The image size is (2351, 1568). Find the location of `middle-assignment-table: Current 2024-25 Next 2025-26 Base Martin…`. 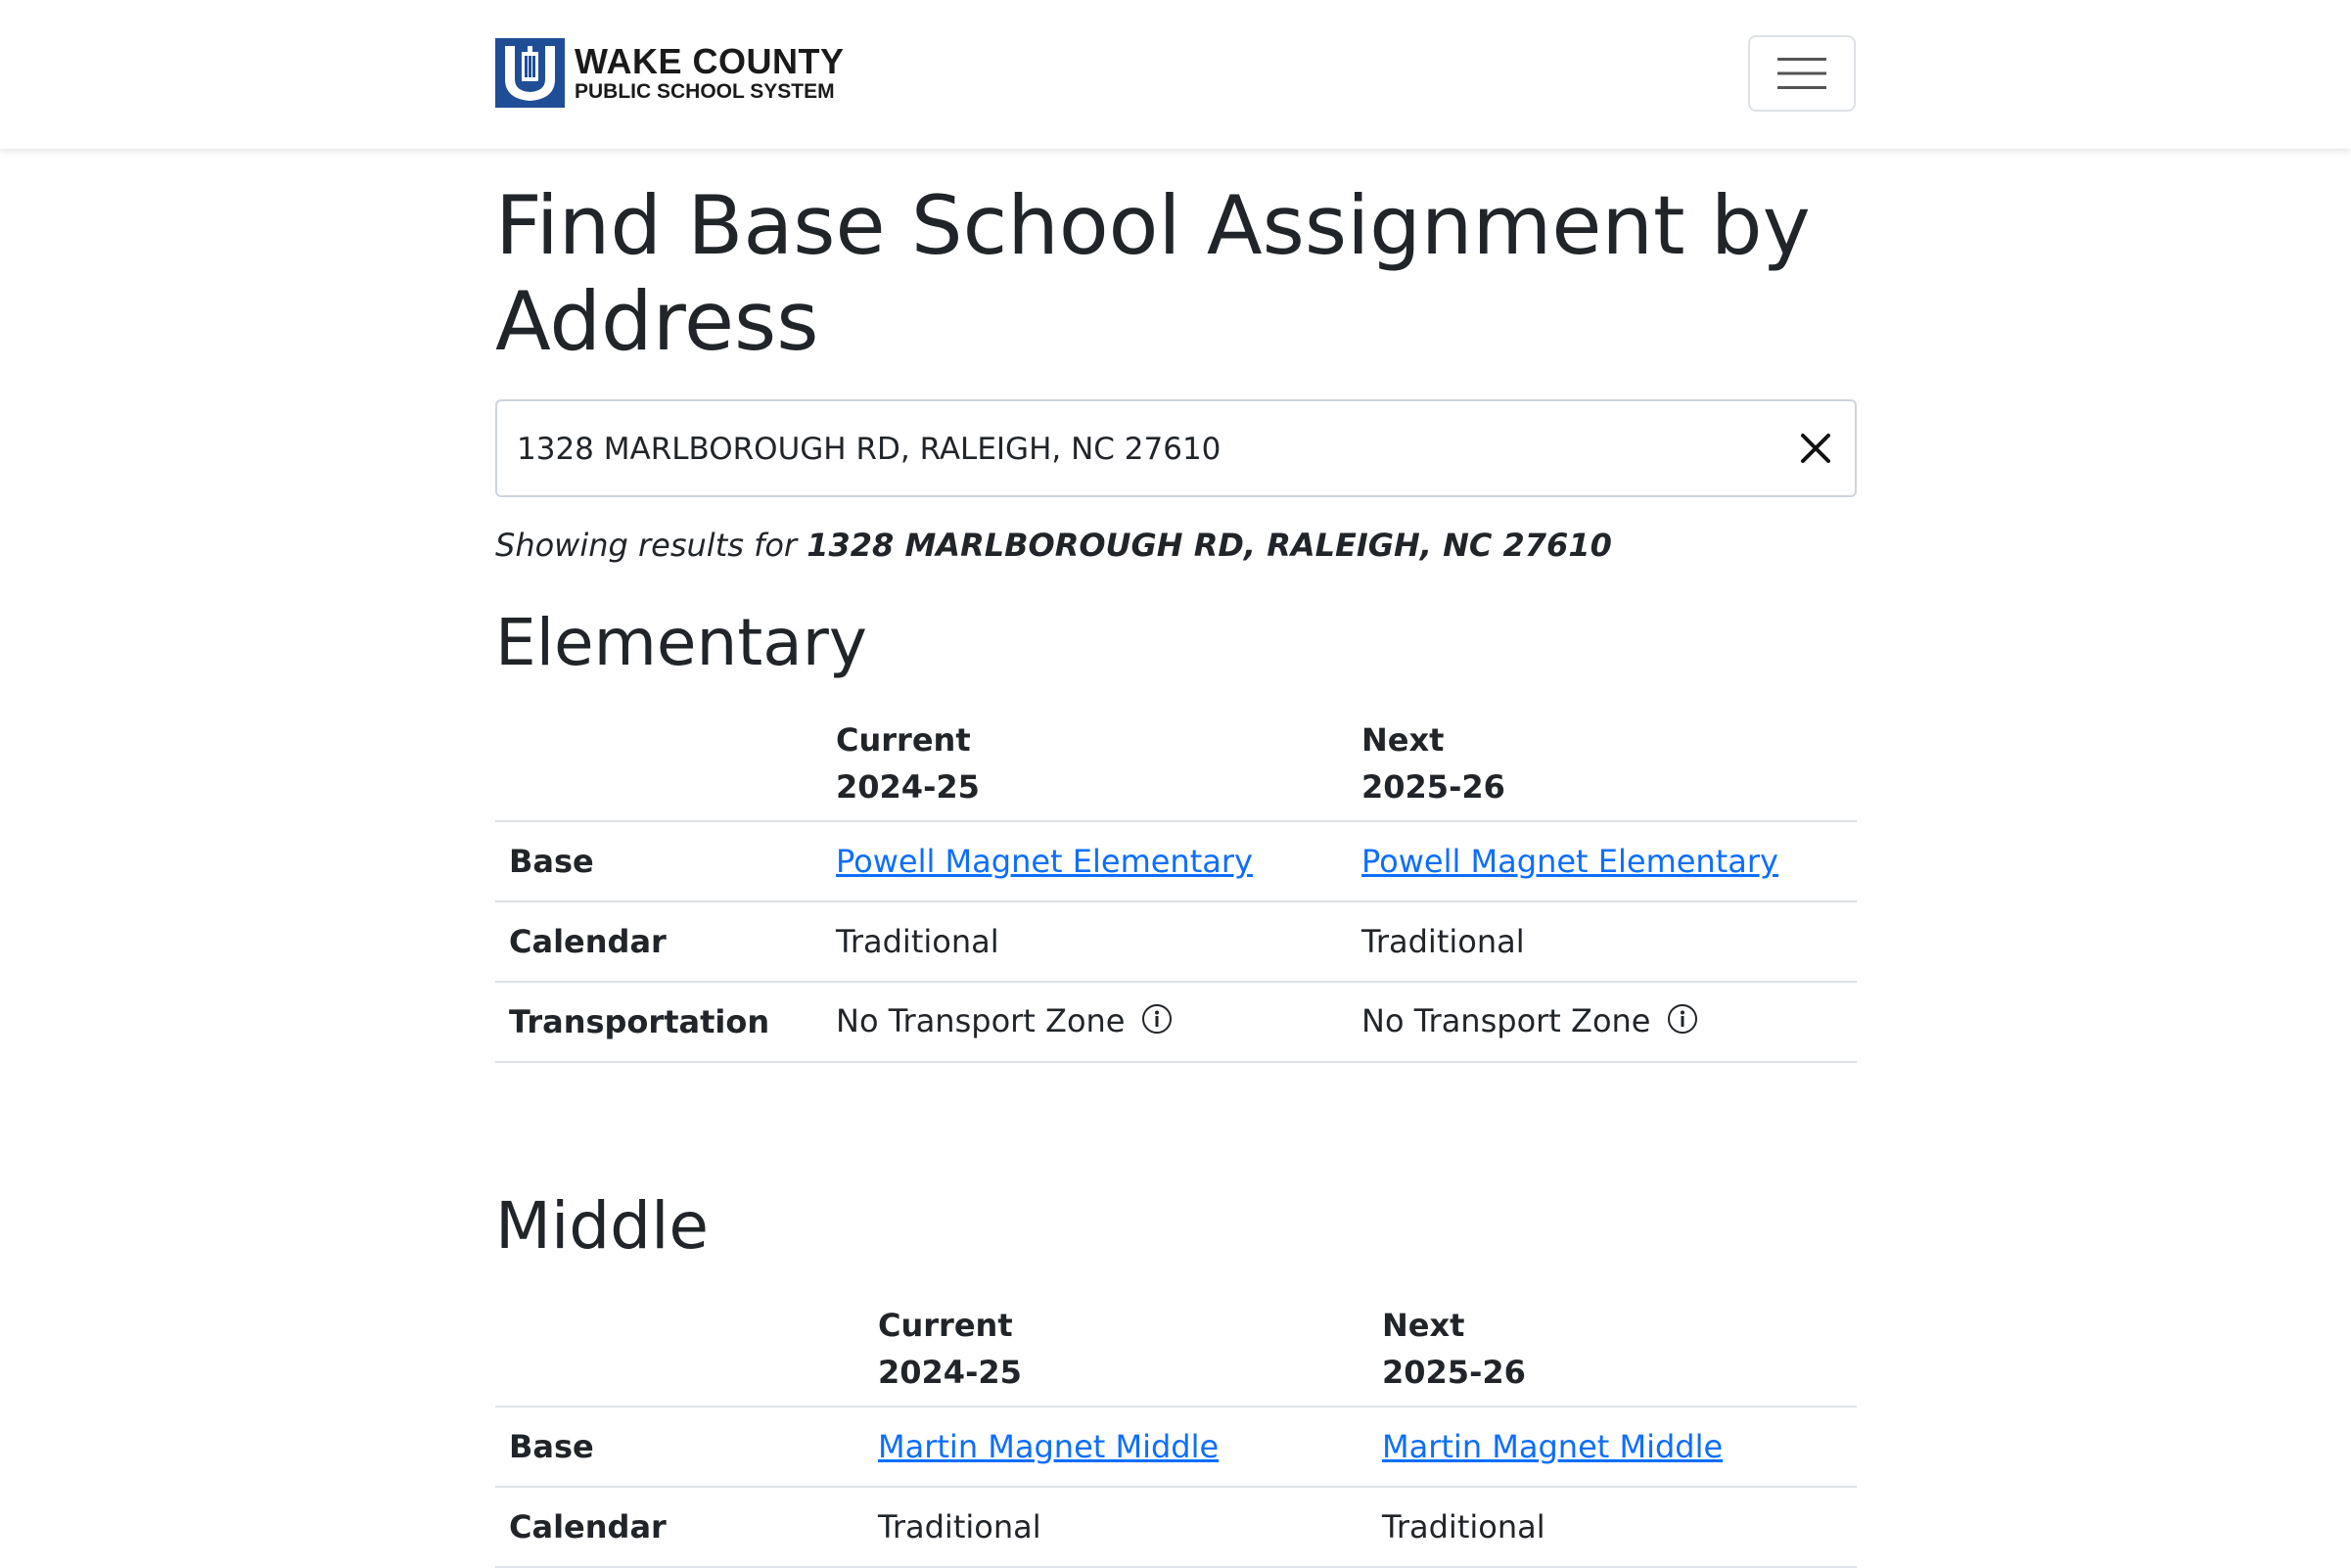

middle-assignment-table: Current 2024-25 Next 2025-26 Base Martin… is located at coordinates (1176, 1434).